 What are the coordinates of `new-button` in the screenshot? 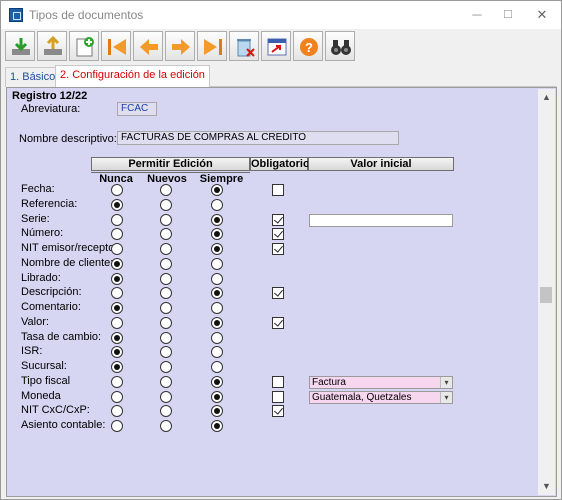 It's located at (84, 46).